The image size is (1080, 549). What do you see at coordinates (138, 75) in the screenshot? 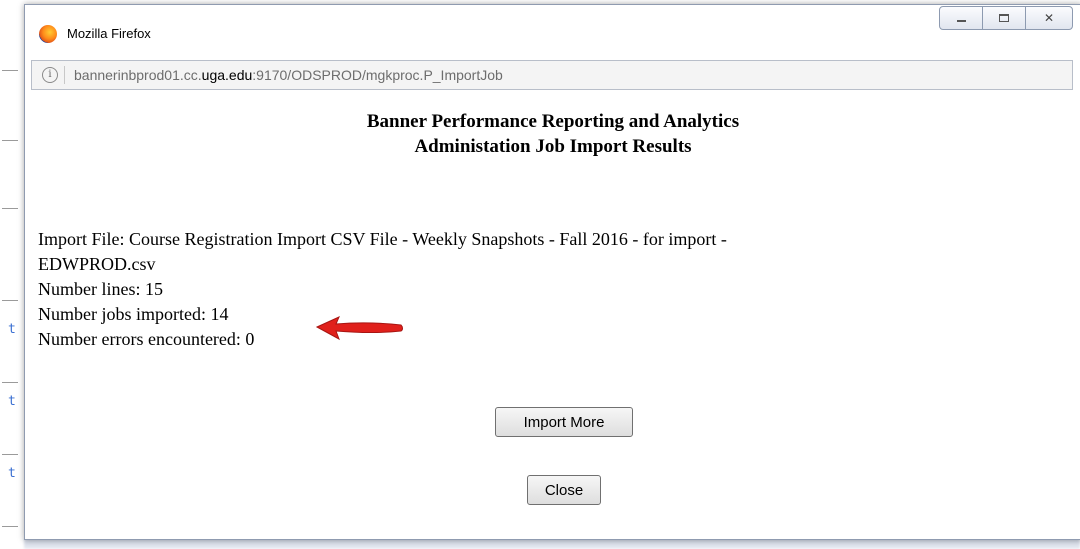
I see `url-prefix: bannerinbprod01.cc.` at bounding box center [138, 75].